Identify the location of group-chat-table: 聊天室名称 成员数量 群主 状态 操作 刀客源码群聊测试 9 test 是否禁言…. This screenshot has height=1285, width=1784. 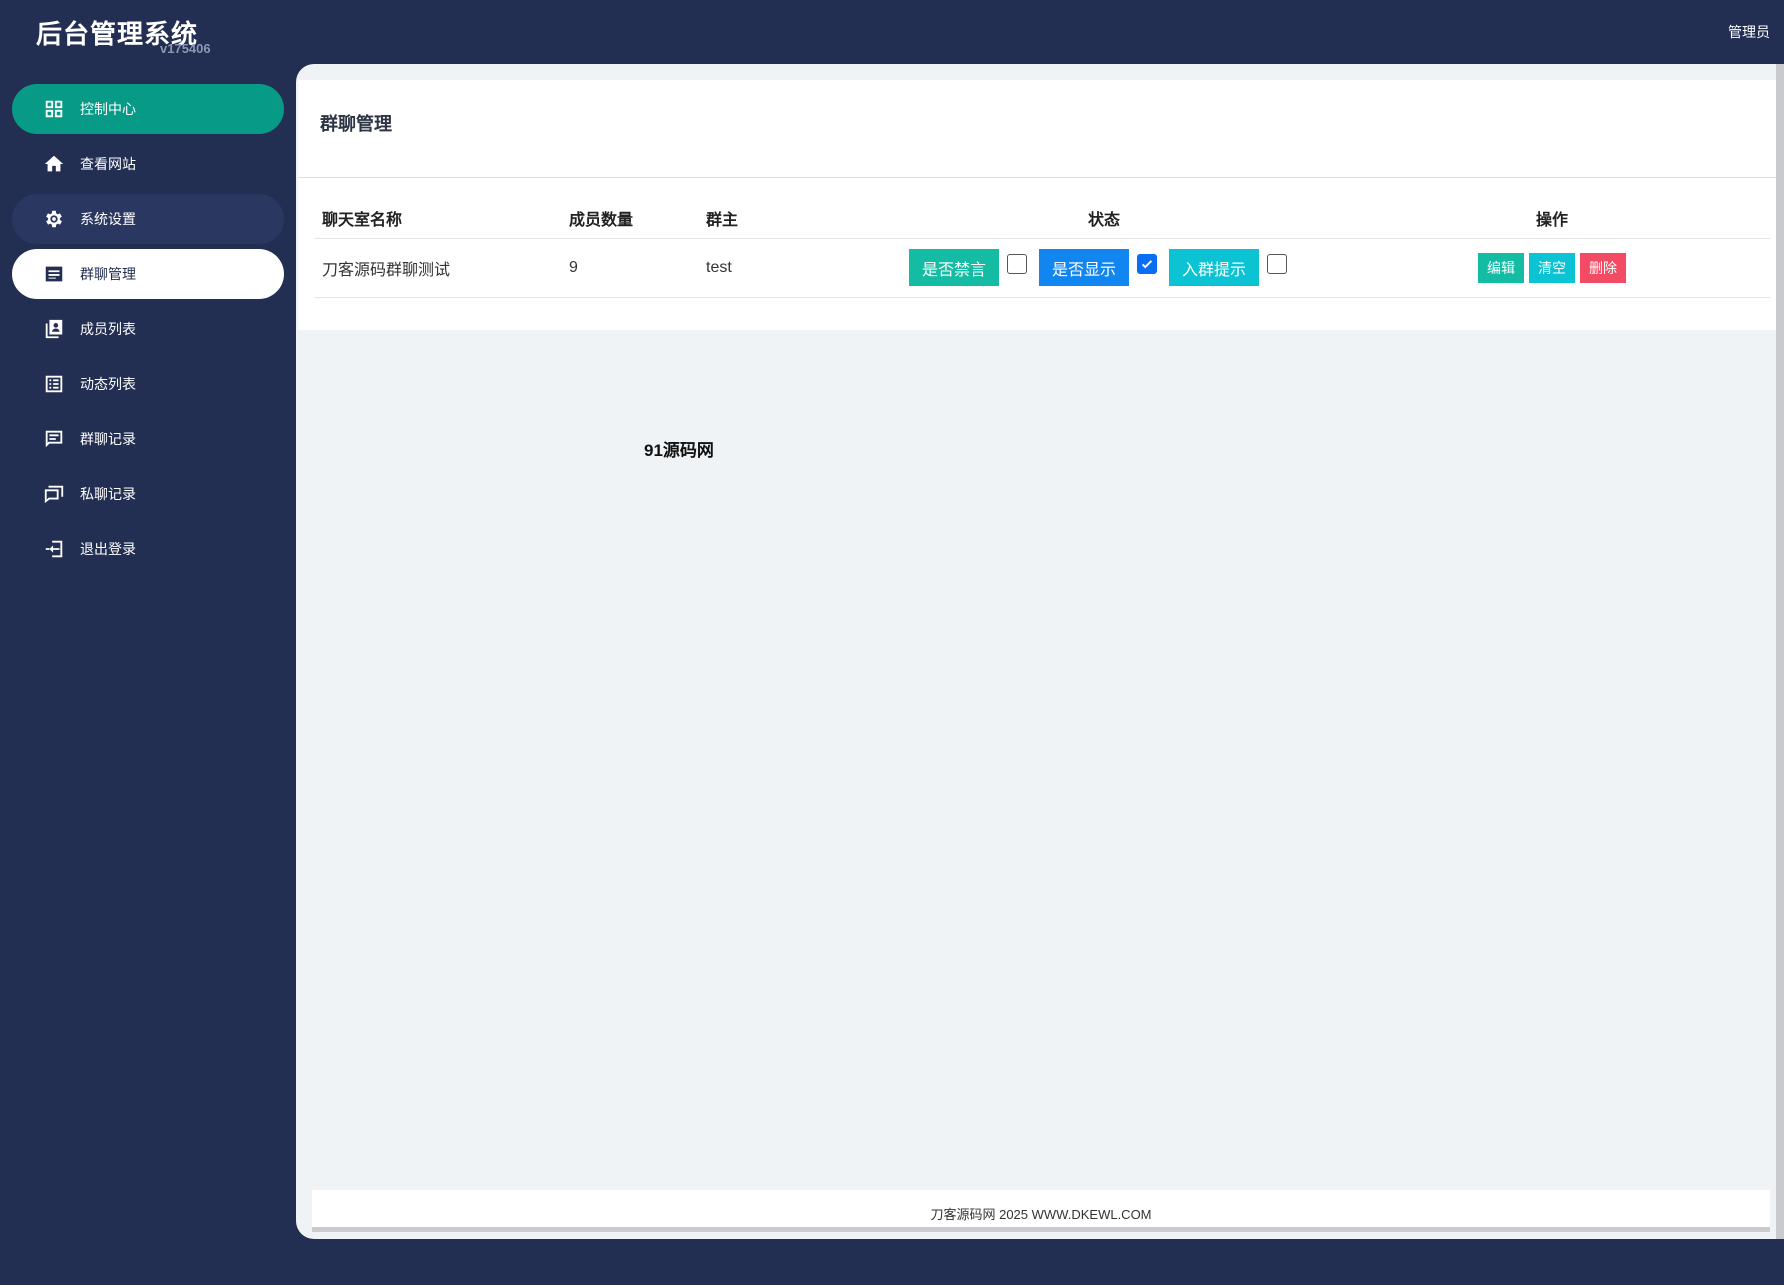
(1042, 248).